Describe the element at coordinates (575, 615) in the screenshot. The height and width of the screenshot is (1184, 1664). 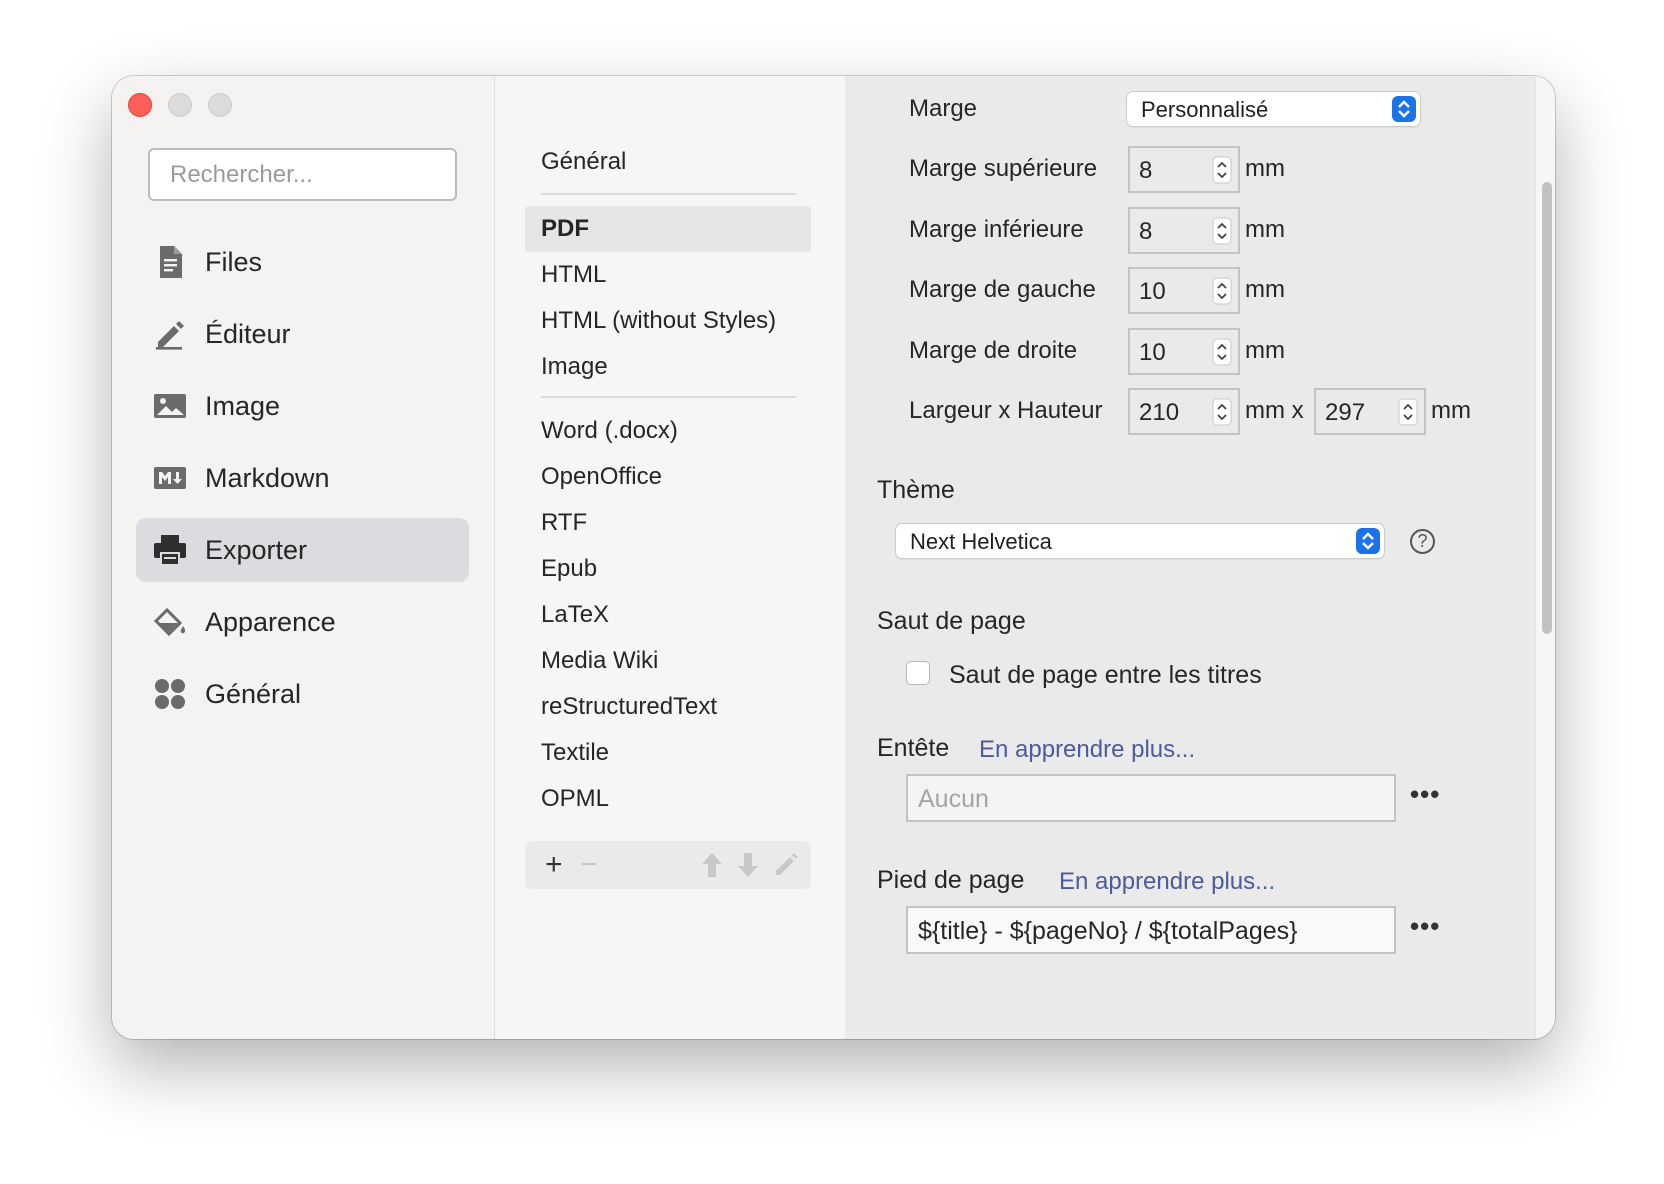
I see `list-item-latex: LaTeX` at that location.